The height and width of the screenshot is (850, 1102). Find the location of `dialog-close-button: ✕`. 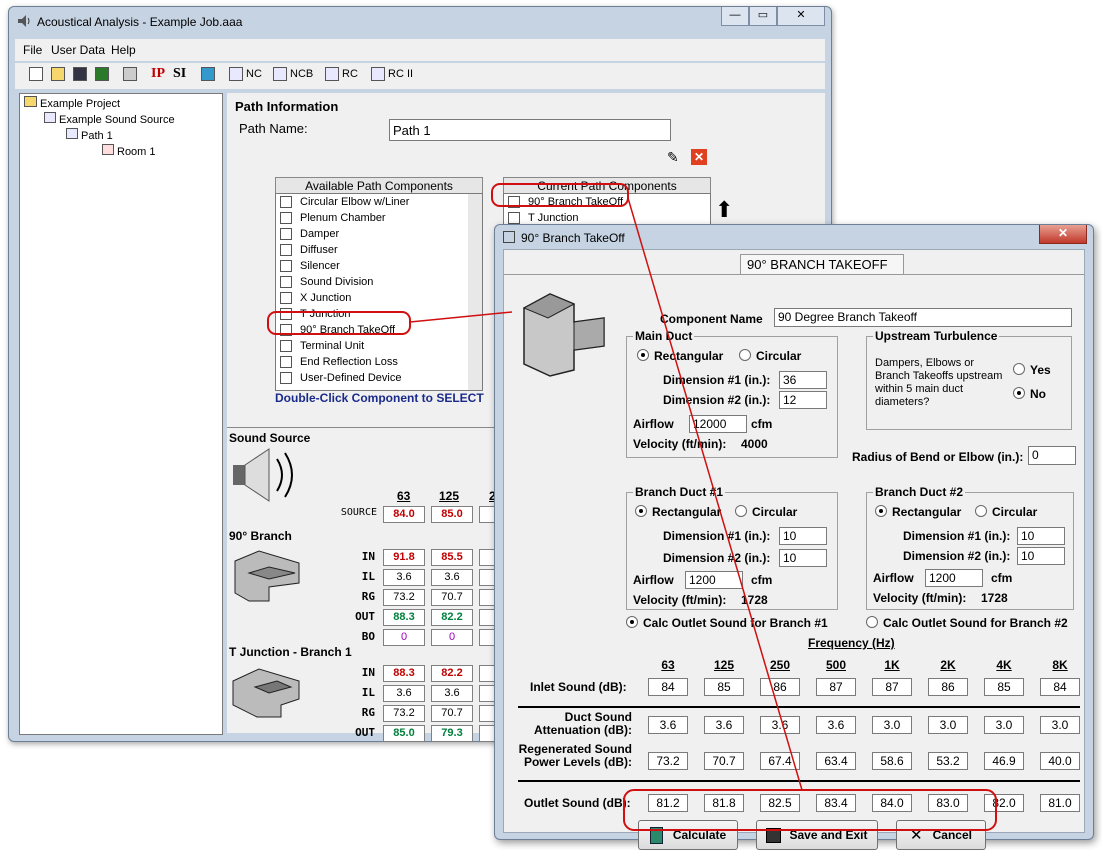

dialog-close-button: ✕ is located at coordinates (1063, 234).